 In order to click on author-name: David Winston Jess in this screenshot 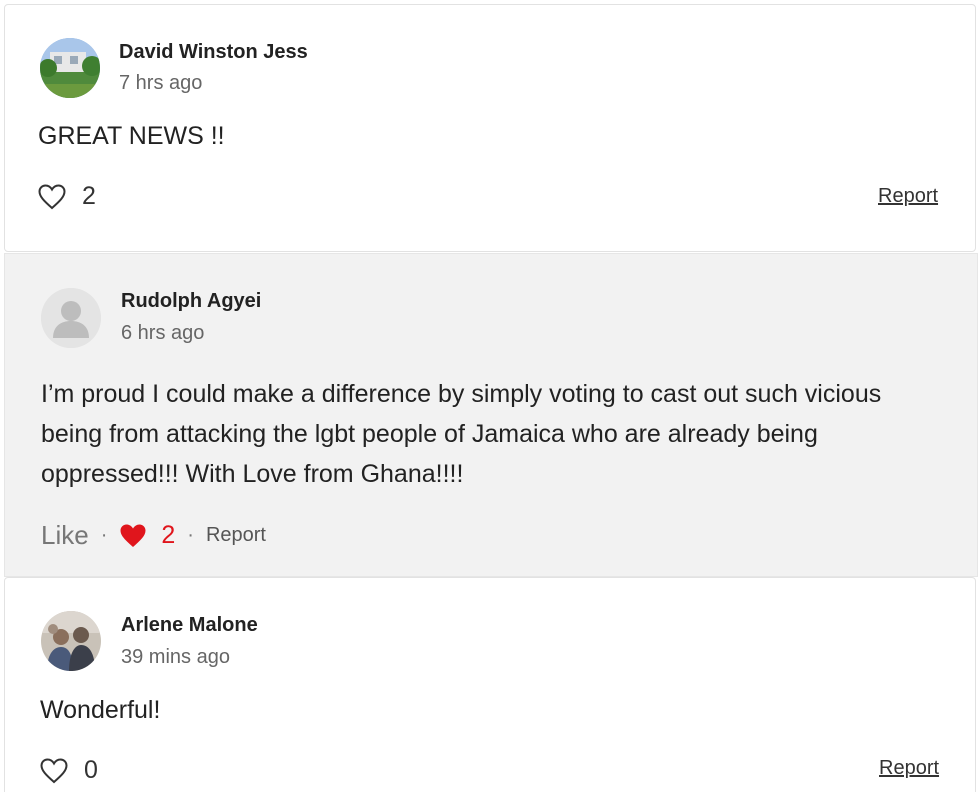, I will do `click(213, 52)`.